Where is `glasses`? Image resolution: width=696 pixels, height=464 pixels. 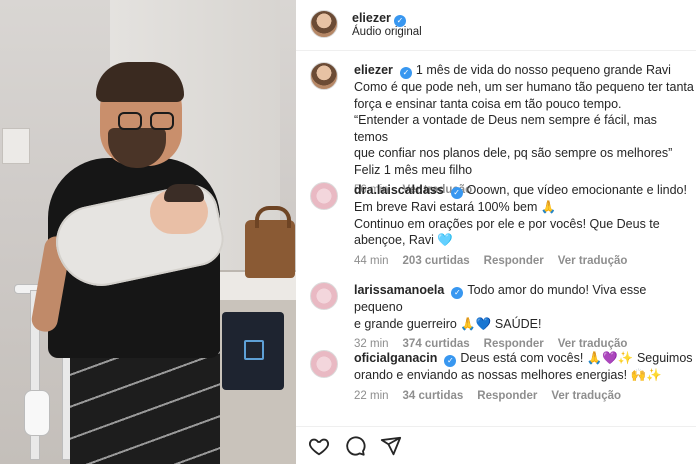 glasses is located at coordinates (149, 122).